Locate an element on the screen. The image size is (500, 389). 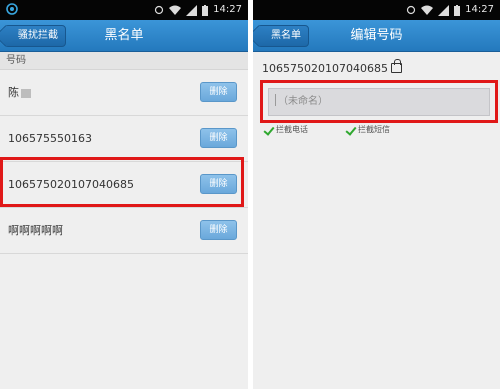
number-display: 106575020107040685 is located at coordinates (332, 67).